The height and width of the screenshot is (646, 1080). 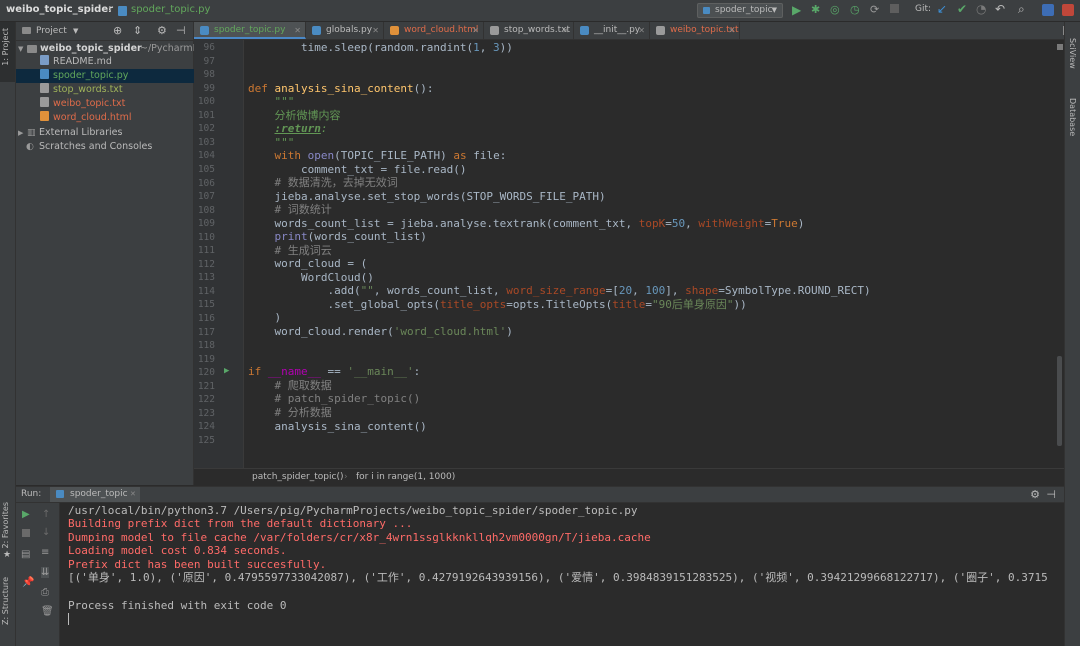 I want to click on breadcrumb-file: spoder_topic.py, so click(x=170, y=9).